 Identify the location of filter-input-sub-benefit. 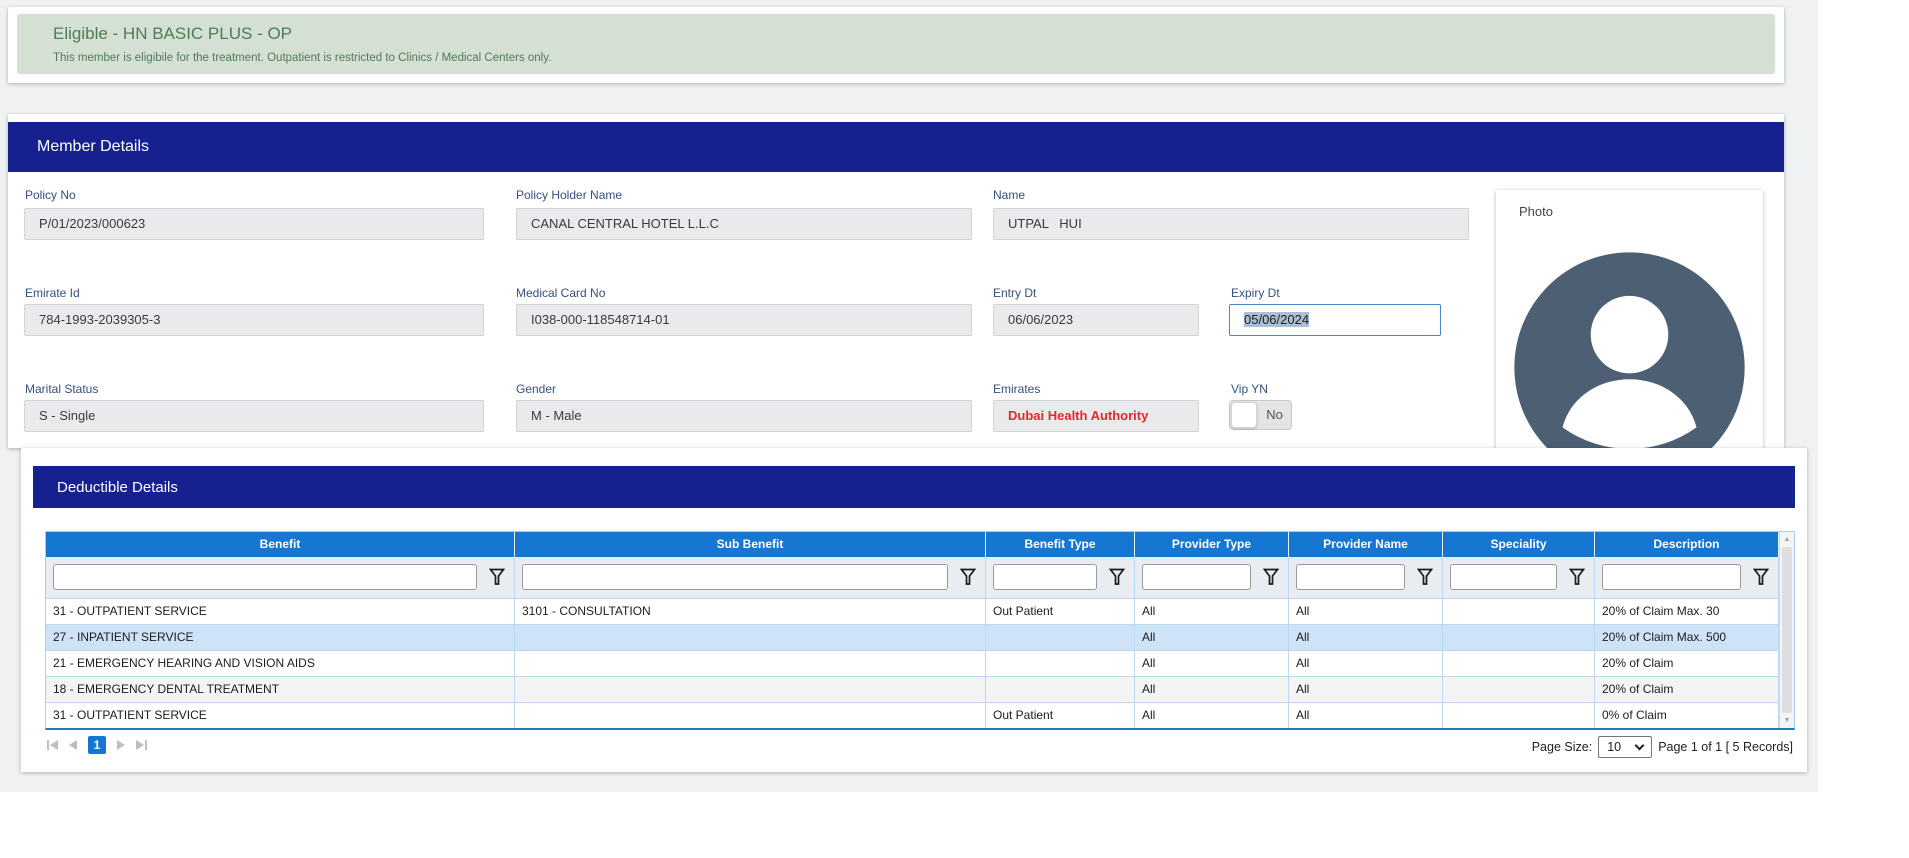
(735, 577).